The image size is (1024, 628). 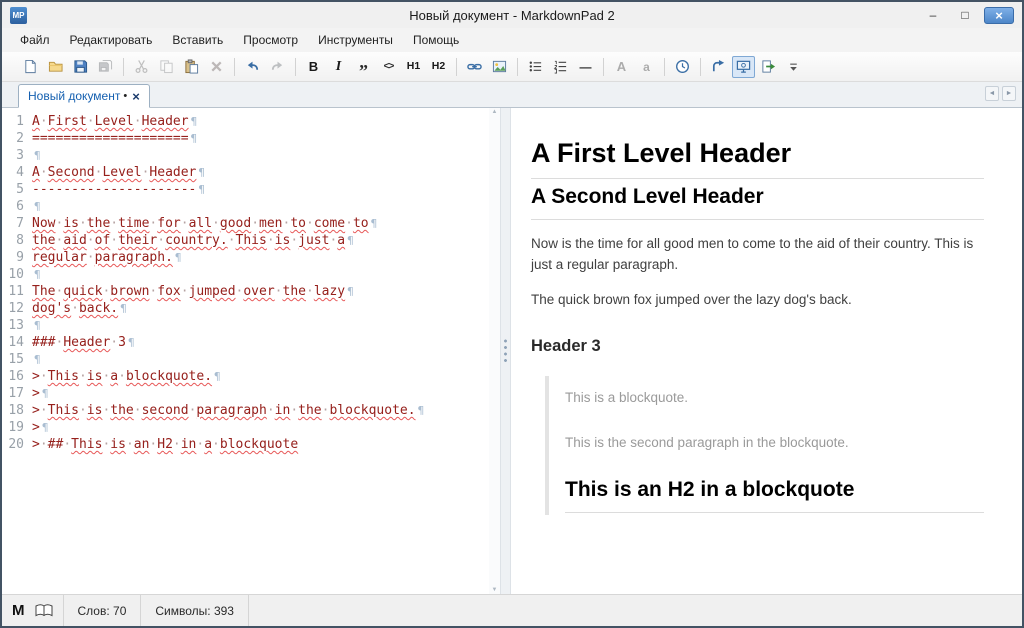 What do you see at coordinates (251, 342) in the screenshot?
I see `editor-line: 14 ###·Header·3 ¶` at bounding box center [251, 342].